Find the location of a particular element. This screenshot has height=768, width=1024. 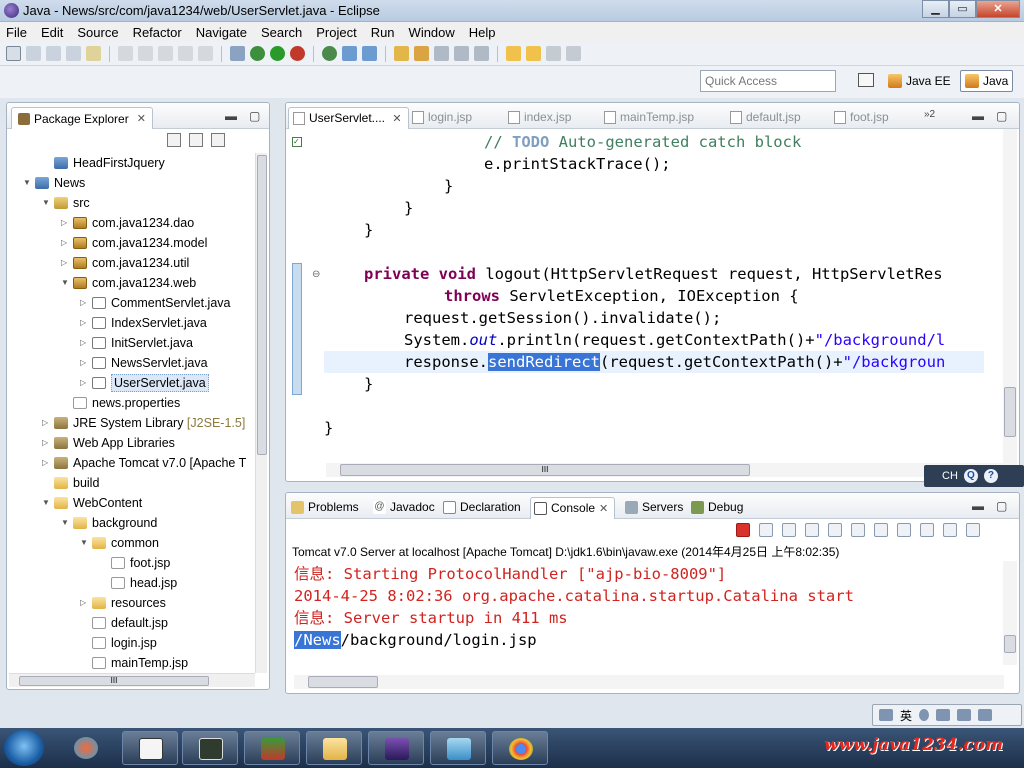

remove-all-terminated-icon is located at coordinates (789, 530).